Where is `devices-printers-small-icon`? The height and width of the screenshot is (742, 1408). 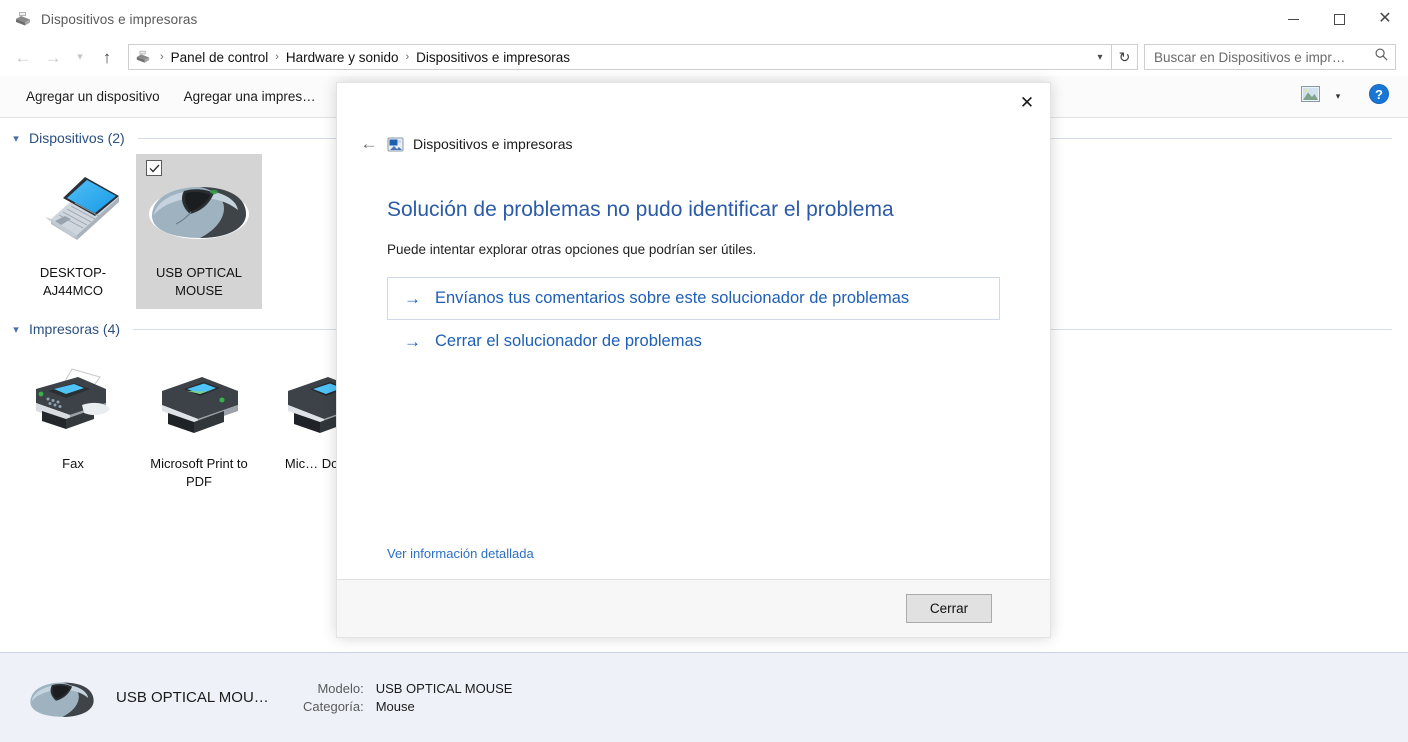 devices-printers-small-icon is located at coordinates (395, 144).